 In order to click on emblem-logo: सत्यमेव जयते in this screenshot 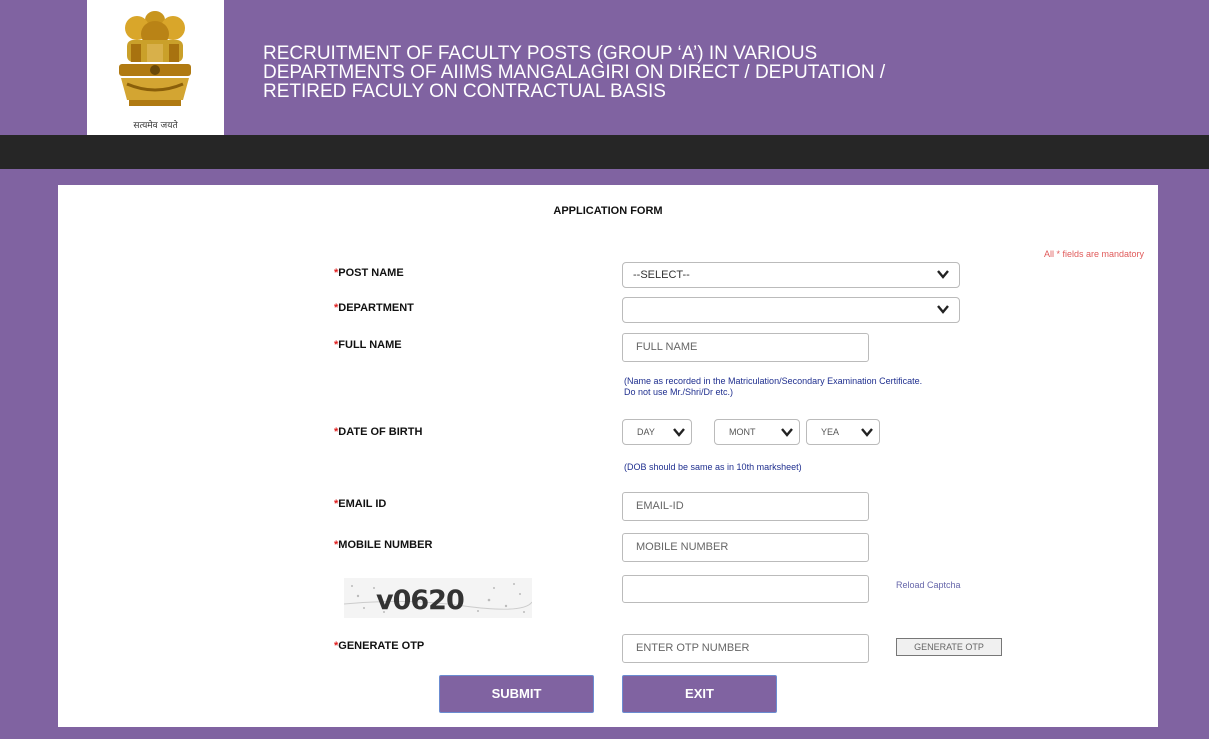, I will do `click(155, 67)`.